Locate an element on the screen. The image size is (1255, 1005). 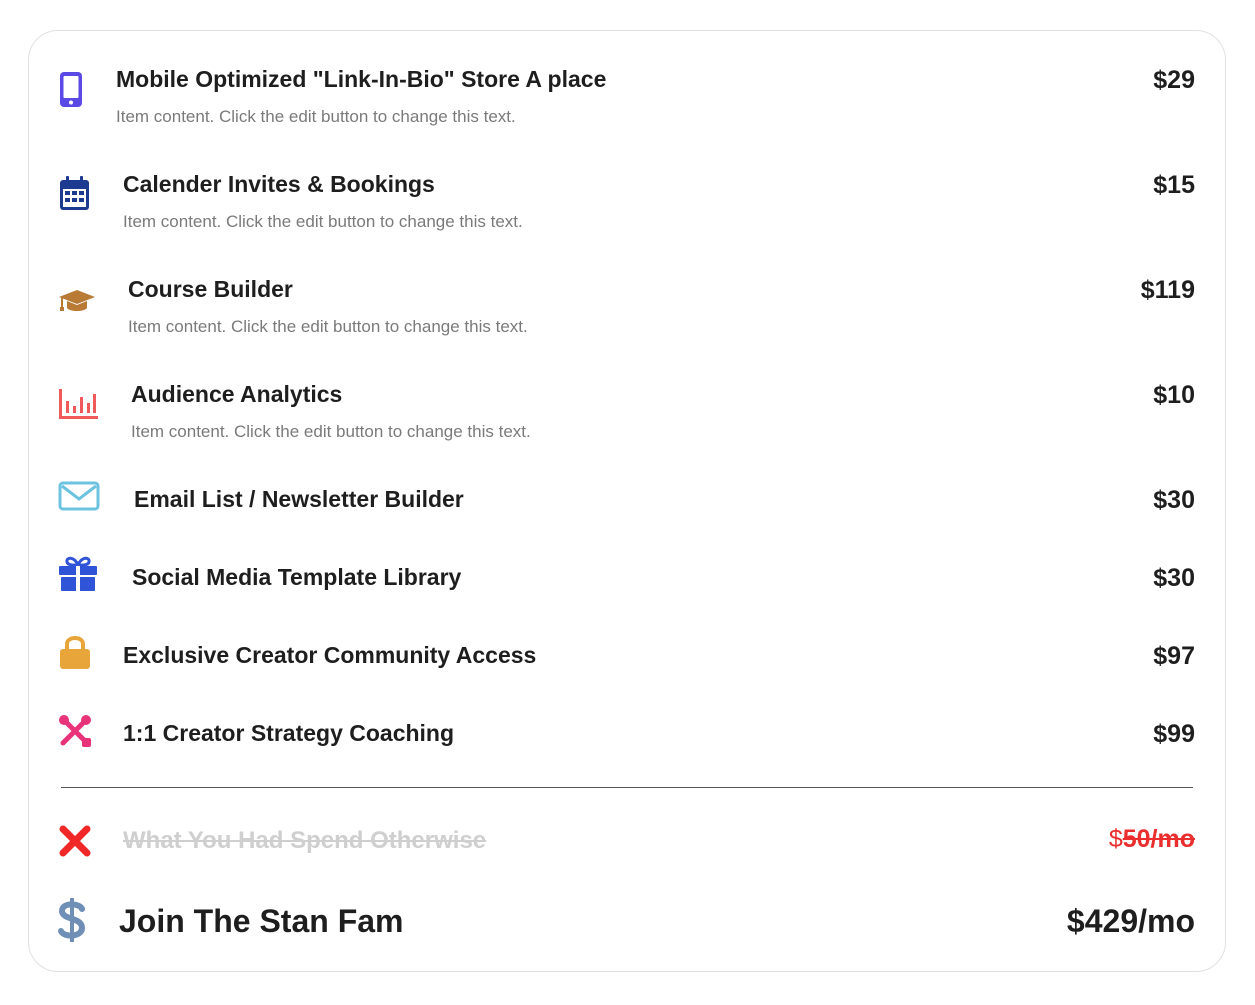
item-title: Exclusive Creator Community Access is located at coordinates (330, 655).